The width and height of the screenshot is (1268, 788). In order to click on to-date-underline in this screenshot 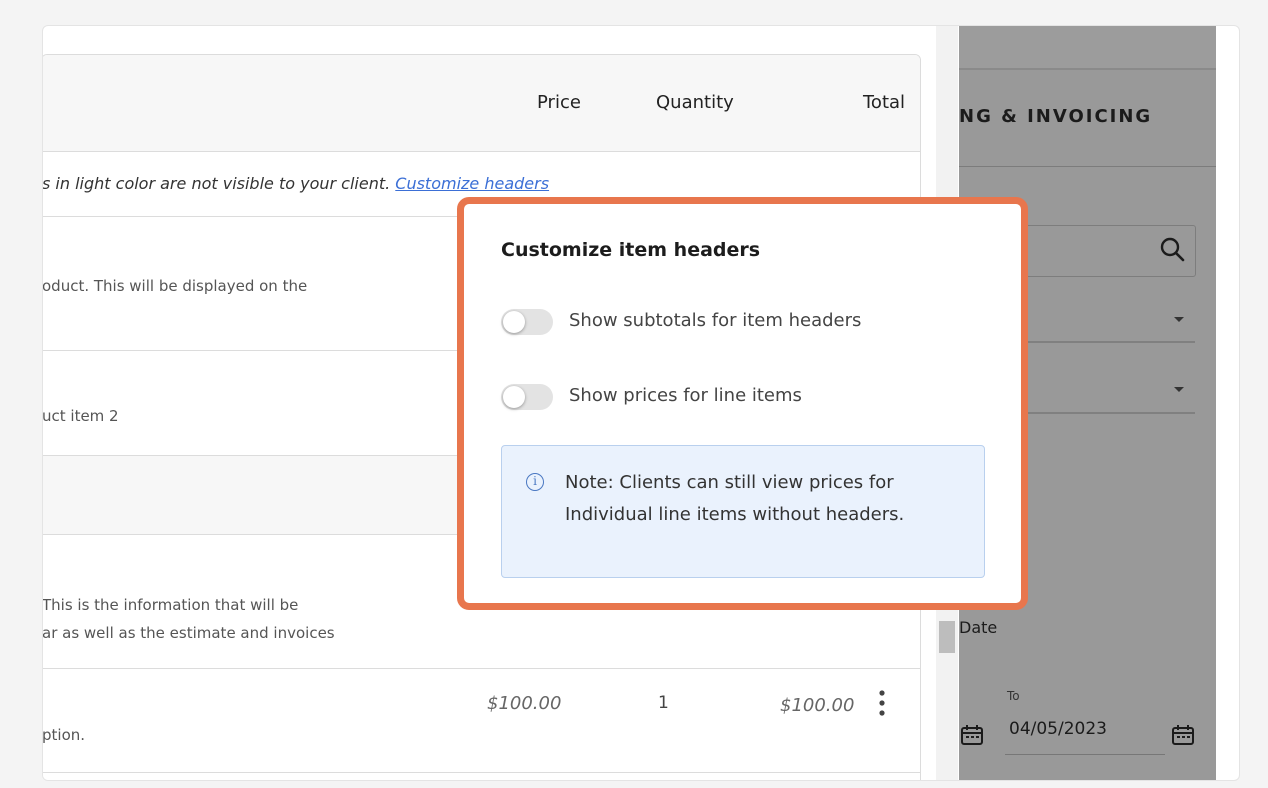, I will do `click(1085, 754)`.